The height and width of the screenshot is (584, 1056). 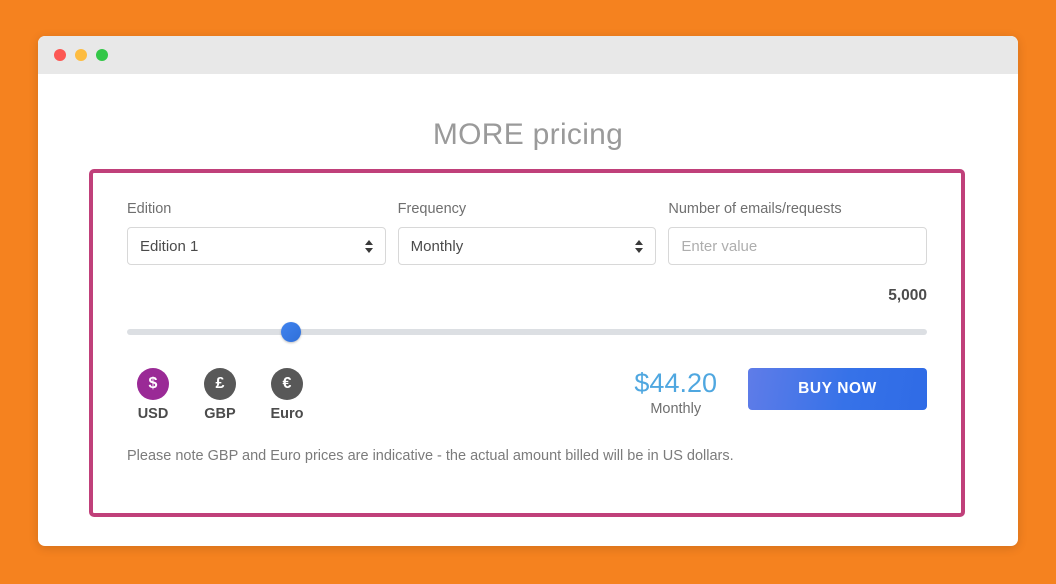 I want to click on close-window-button, so click(x=60, y=55).